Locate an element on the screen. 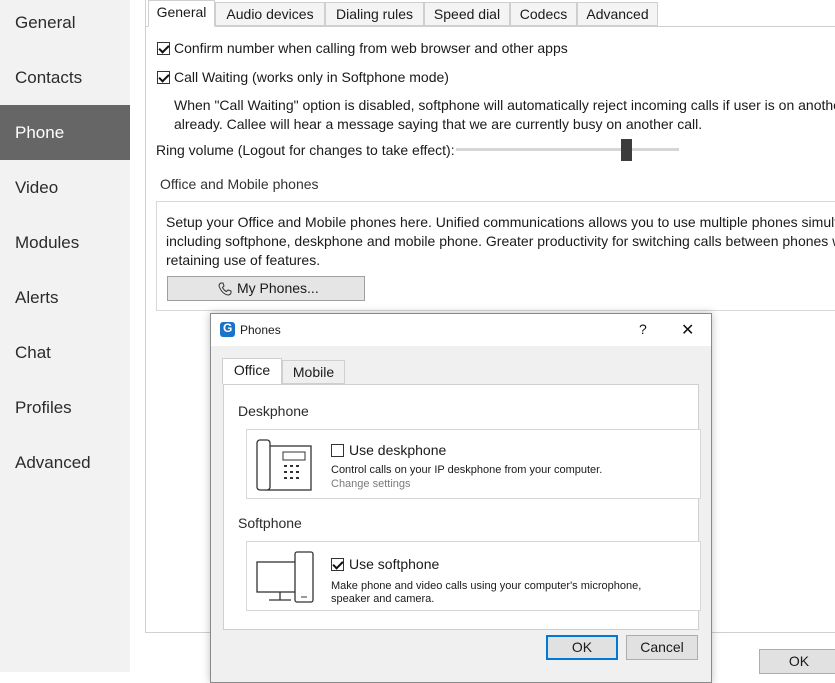 This screenshot has height=683, width=835. sidebar-item-advanced: Advanced is located at coordinates (65, 462).